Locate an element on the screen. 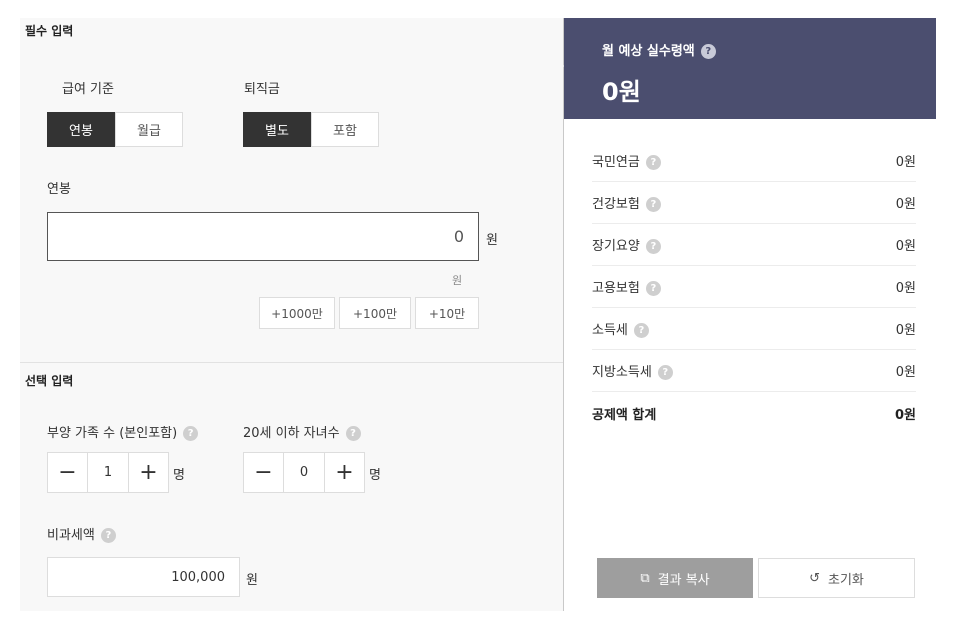 The image size is (954, 630). copy-result-button: ⧉ 결과 복사 is located at coordinates (675, 578).